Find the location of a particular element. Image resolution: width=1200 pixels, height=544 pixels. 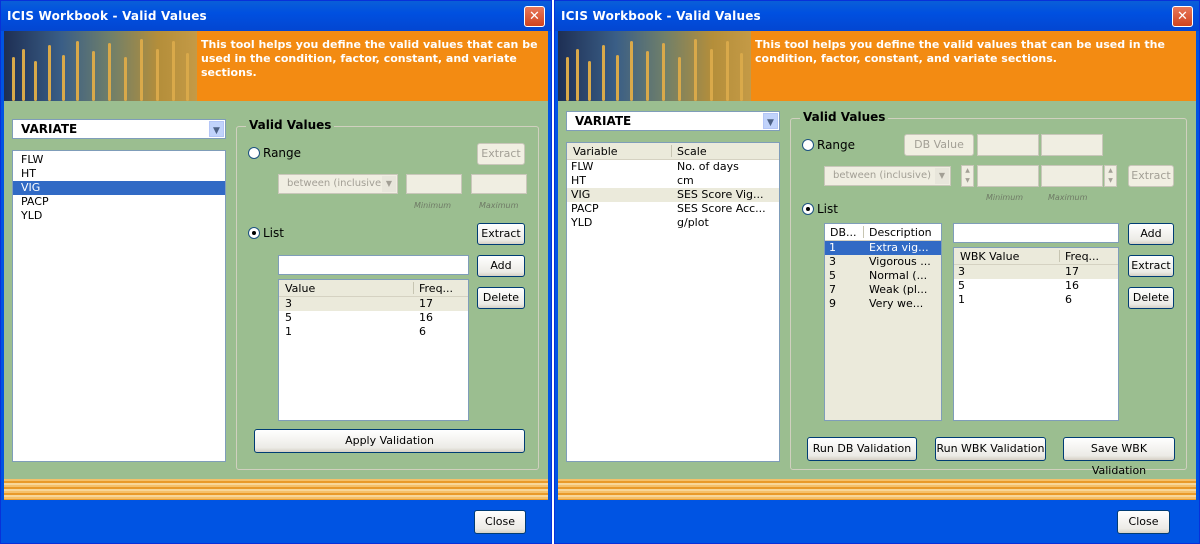

table-row: HT cm is located at coordinates (673, 181).